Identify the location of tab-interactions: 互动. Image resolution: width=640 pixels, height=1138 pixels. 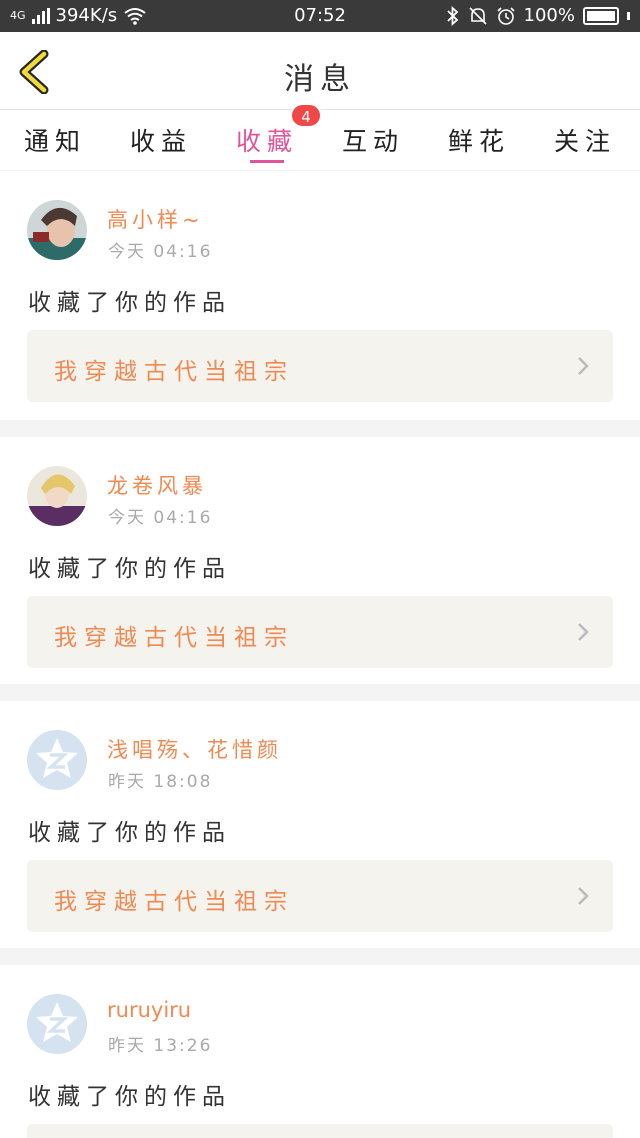
(373, 140).